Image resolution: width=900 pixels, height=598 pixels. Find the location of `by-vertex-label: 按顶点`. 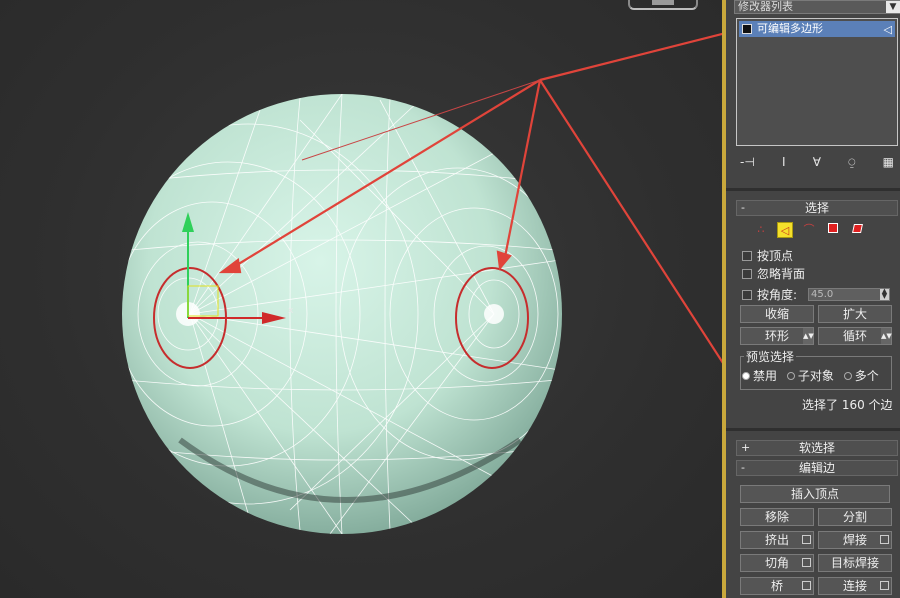

by-vertex-label: 按顶点 is located at coordinates (775, 256).